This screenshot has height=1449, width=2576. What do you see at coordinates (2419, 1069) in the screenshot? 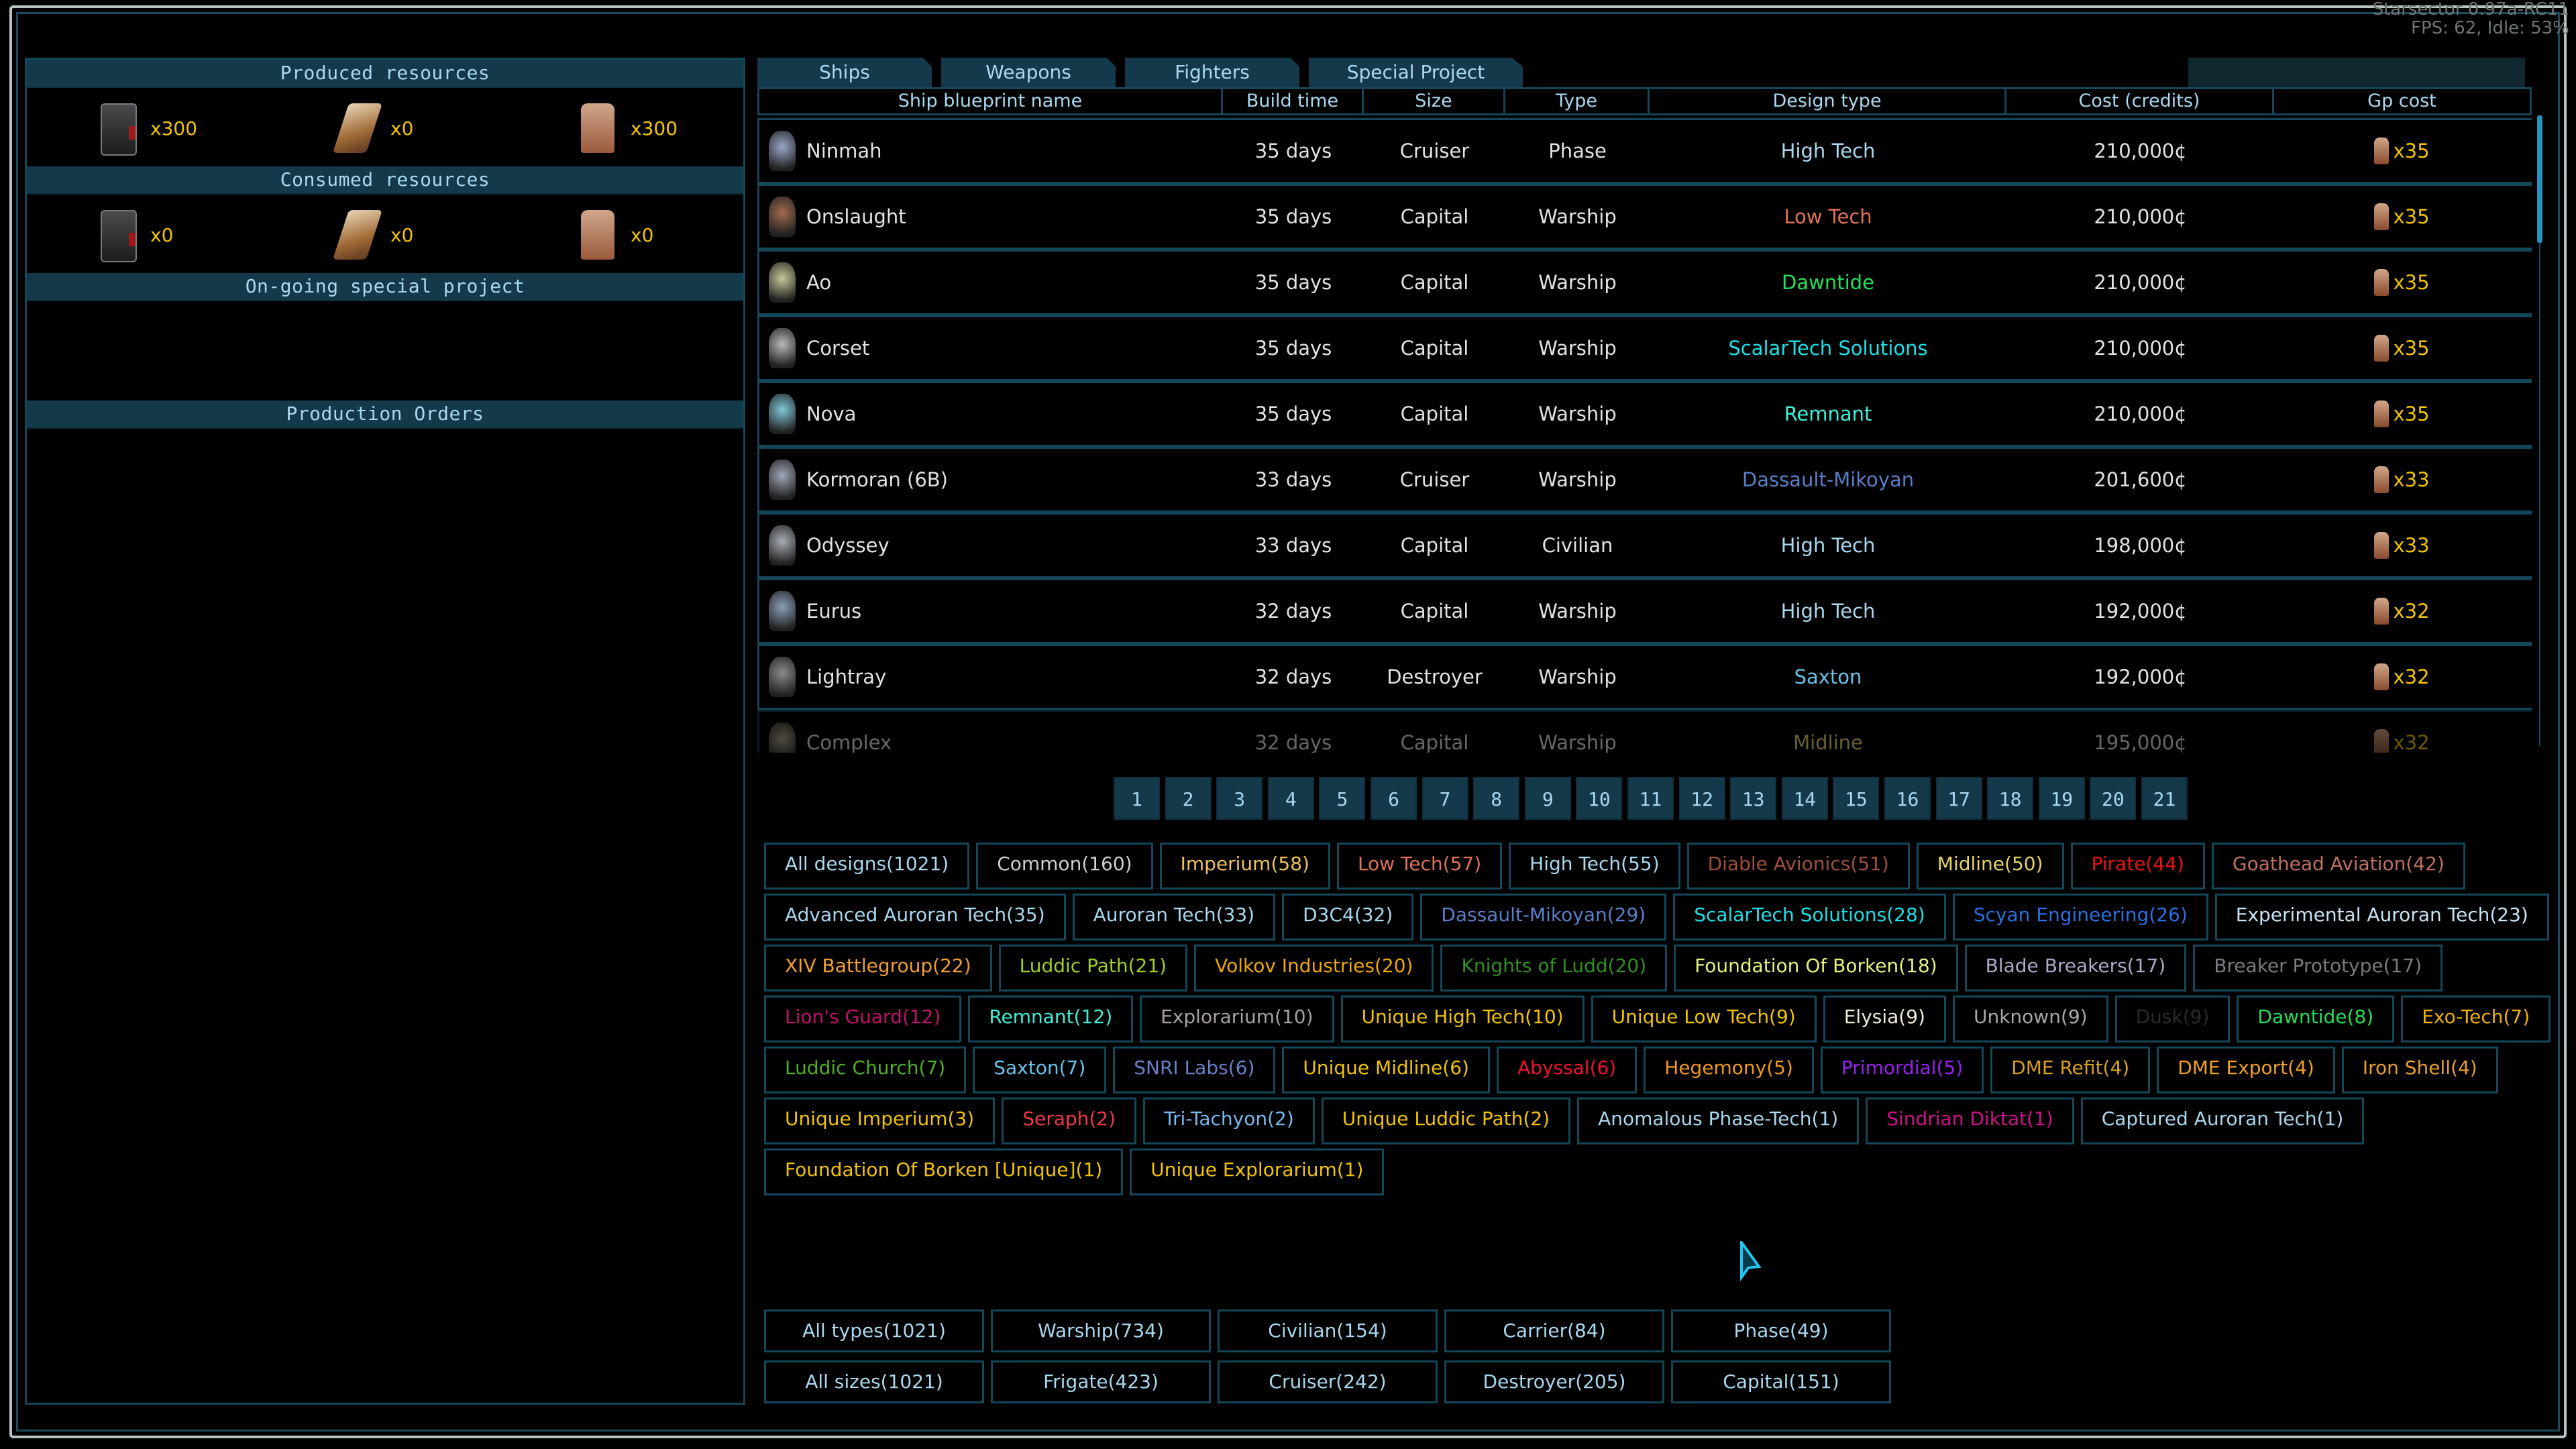
I see `design-filter-tag: Iron Shell(4)` at bounding box center [2419, 1069].